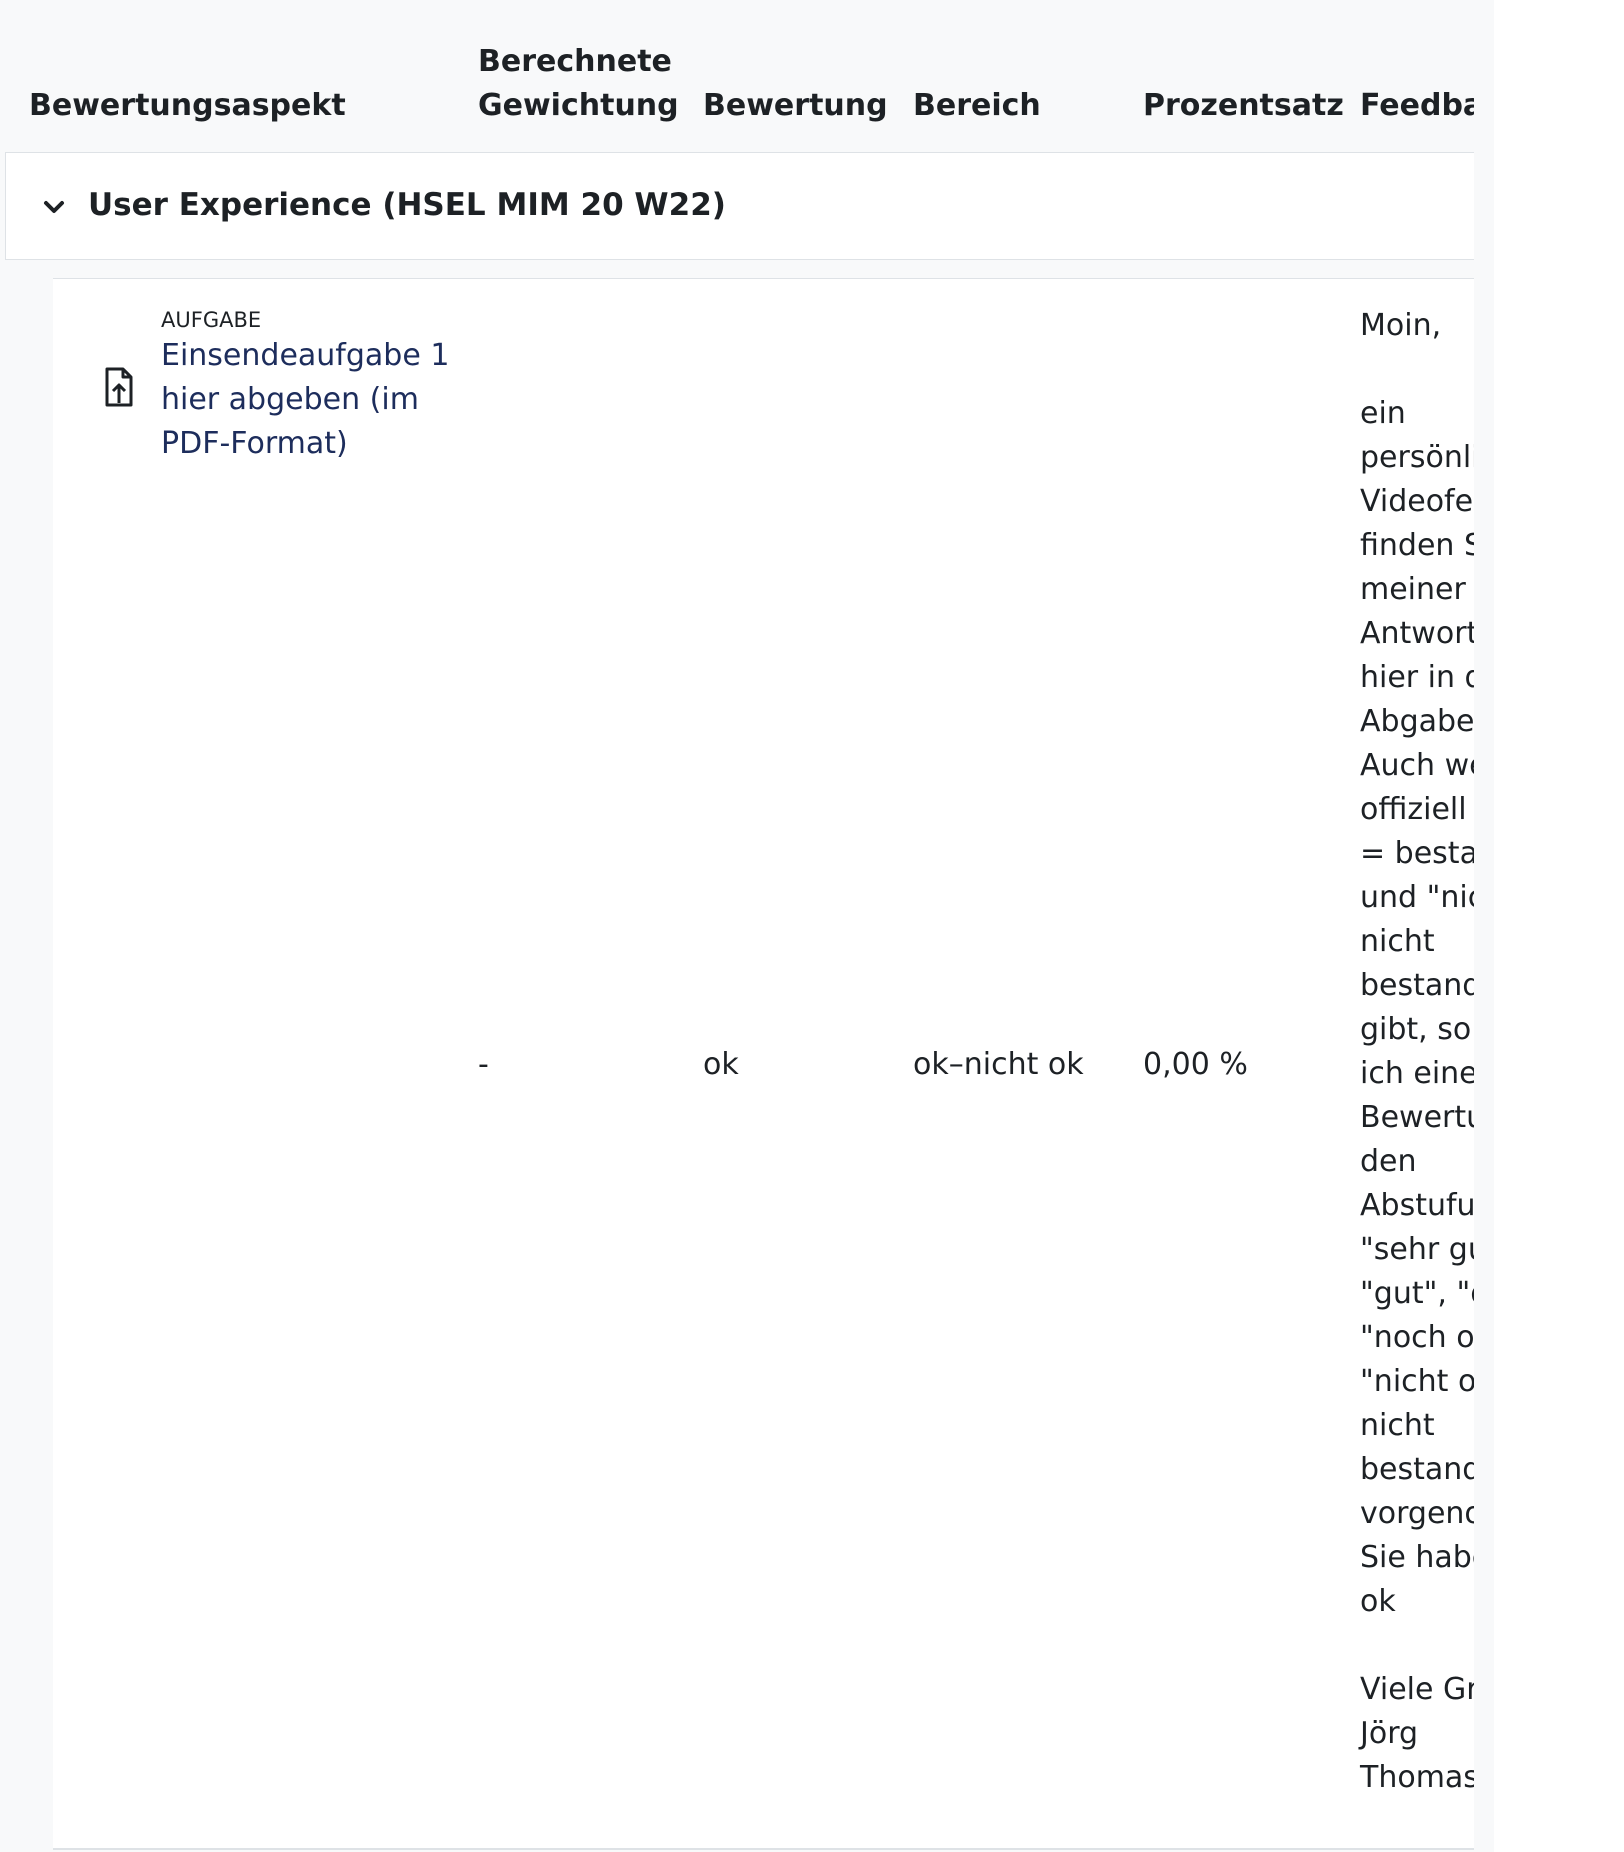 The image size is (1624, 1852). What do you see at coordinates (1378, 1601) in the screenshot?
I see `feedback-line: ok` at bounding box center [1378, 1601].